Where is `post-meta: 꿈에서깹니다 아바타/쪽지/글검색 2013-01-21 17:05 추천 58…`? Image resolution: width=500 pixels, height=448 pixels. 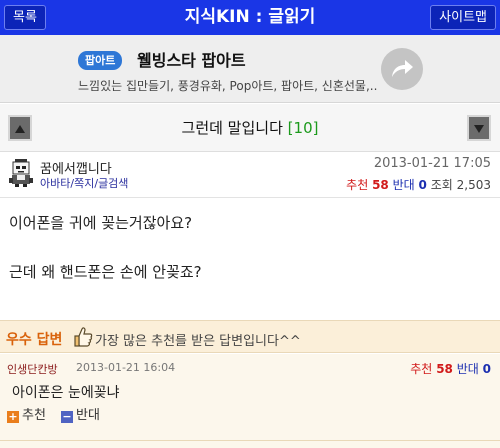
post-meta: 꿈에서깹니다 아바타/쪽지/글검색 2013-01-21 17:05 추천 58… is located at coordinates (250, 175).